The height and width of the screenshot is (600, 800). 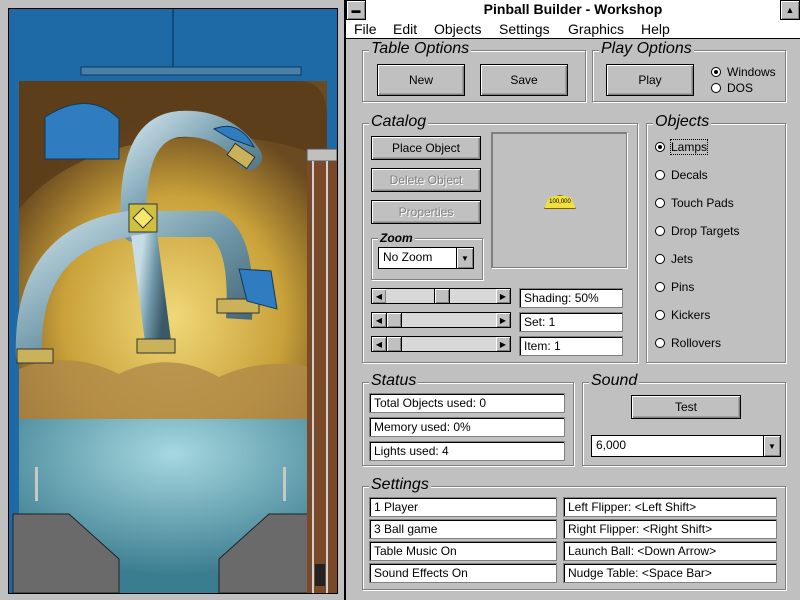 What do you see at coordinates (691, 315) in the screenshot?
I see `object-type-label: Kickers` at bounding box center [691, 315].